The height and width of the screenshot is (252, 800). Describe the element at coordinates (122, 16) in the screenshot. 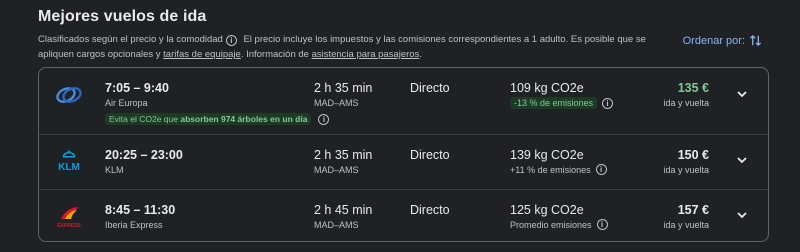

I see `section-title: Mejores vuelos de ida` at that location.